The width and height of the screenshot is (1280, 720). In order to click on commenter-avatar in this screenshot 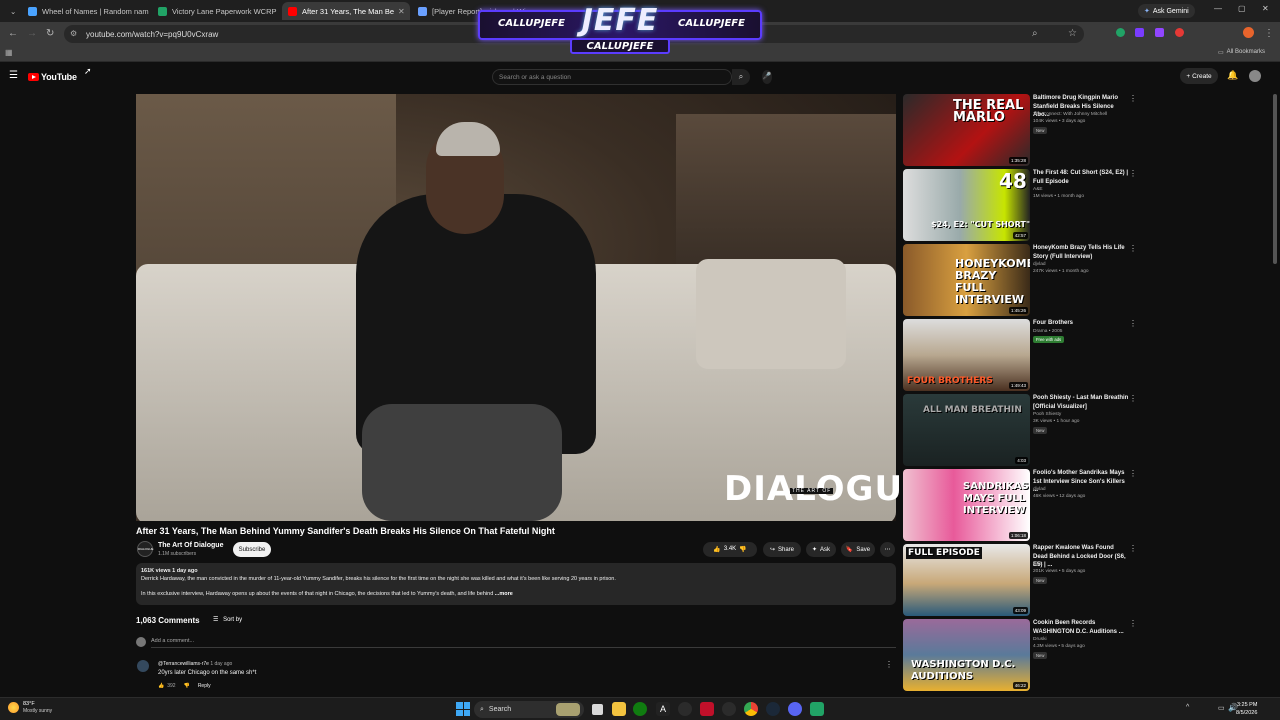, I will do `click(143, 666)`.